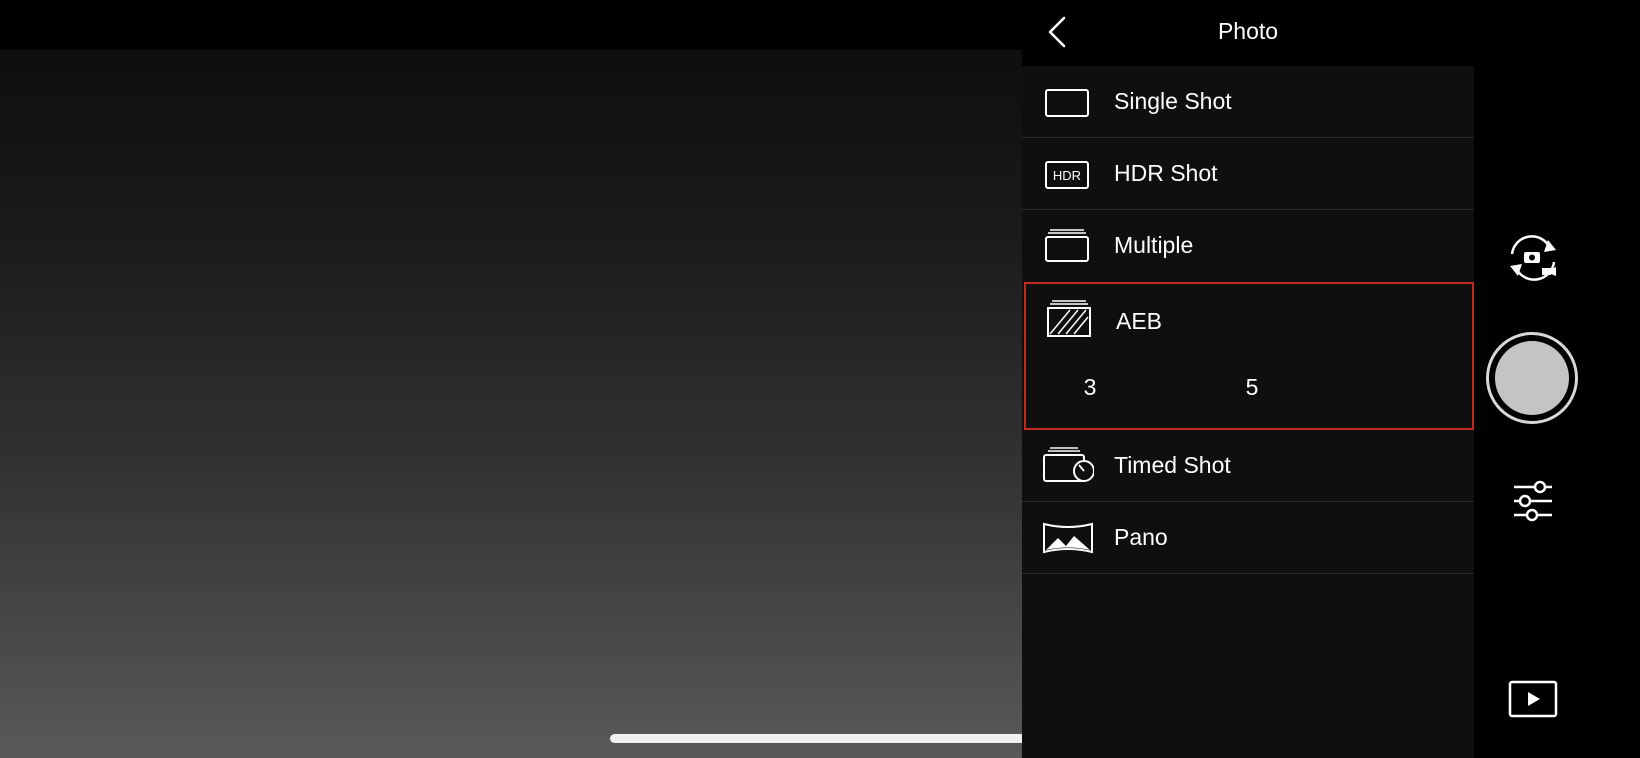 This screenshot has height=758, width=1640. What do you see at coordinates (1067, 245) in the screenshot?
I see `multiple-shot-icon` at bounding box center [1067, 245].